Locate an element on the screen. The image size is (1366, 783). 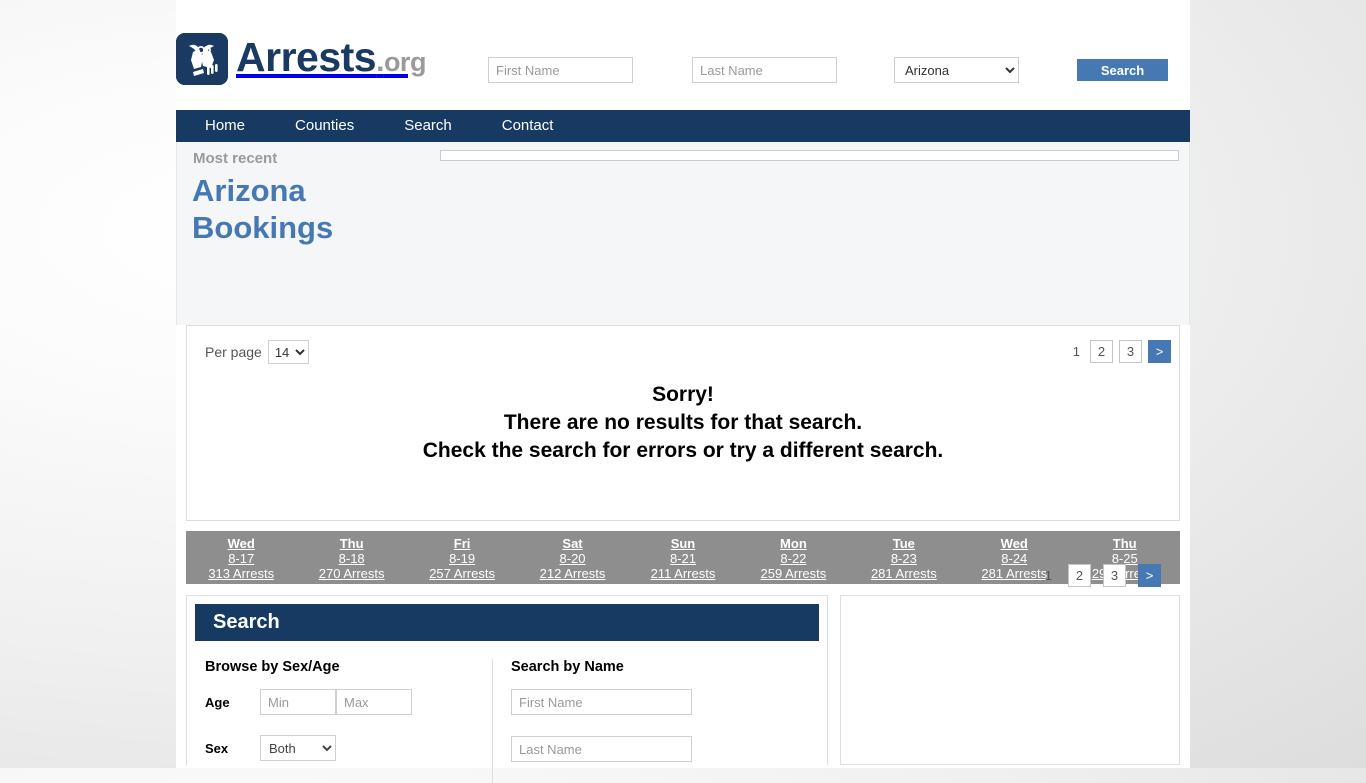
date-monthday: 8-17 is located at coordinates (241, 558).